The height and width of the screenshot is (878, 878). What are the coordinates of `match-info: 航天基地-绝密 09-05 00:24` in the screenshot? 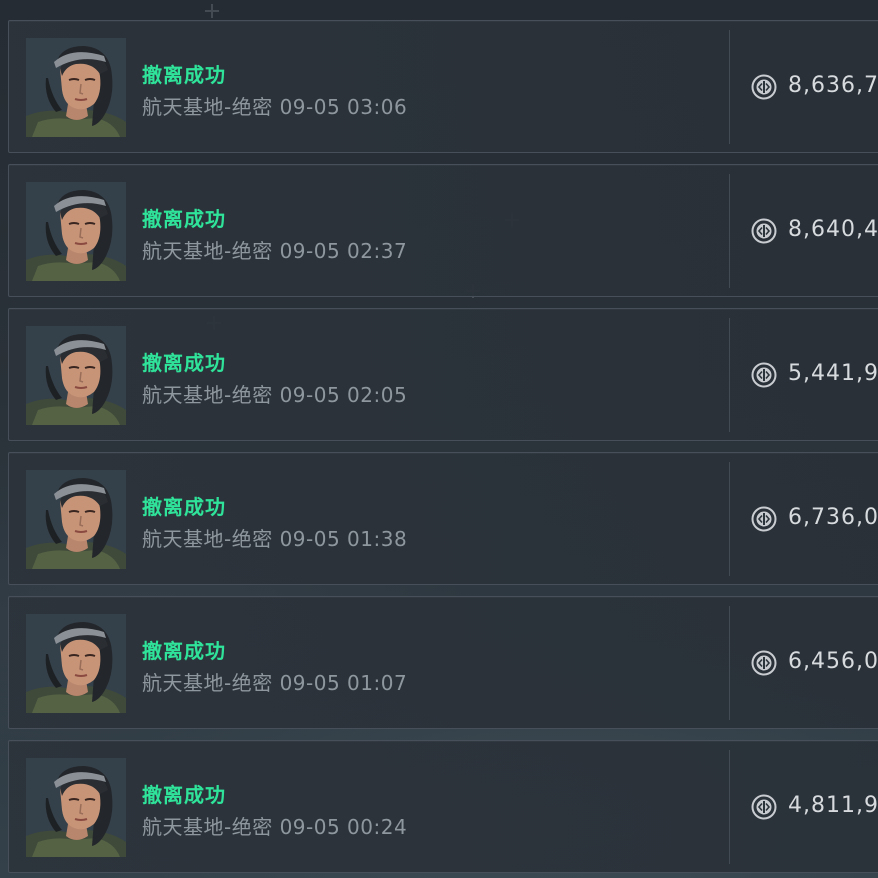 It's located at (274, 825).